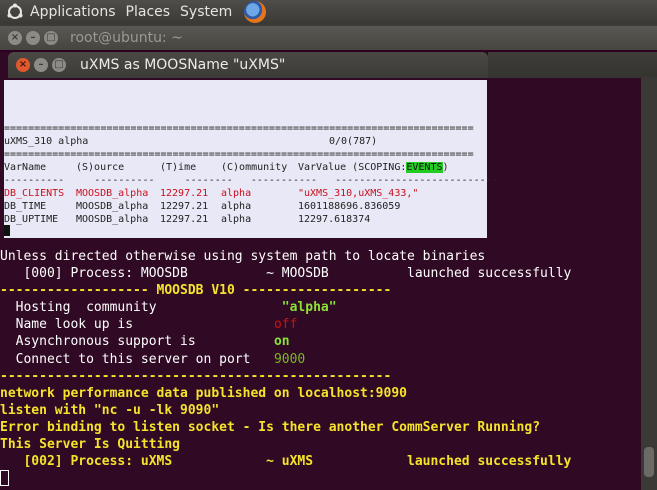 The image size is (657, 490). I want to click on terminal-cursor-line, so click(328, 478).